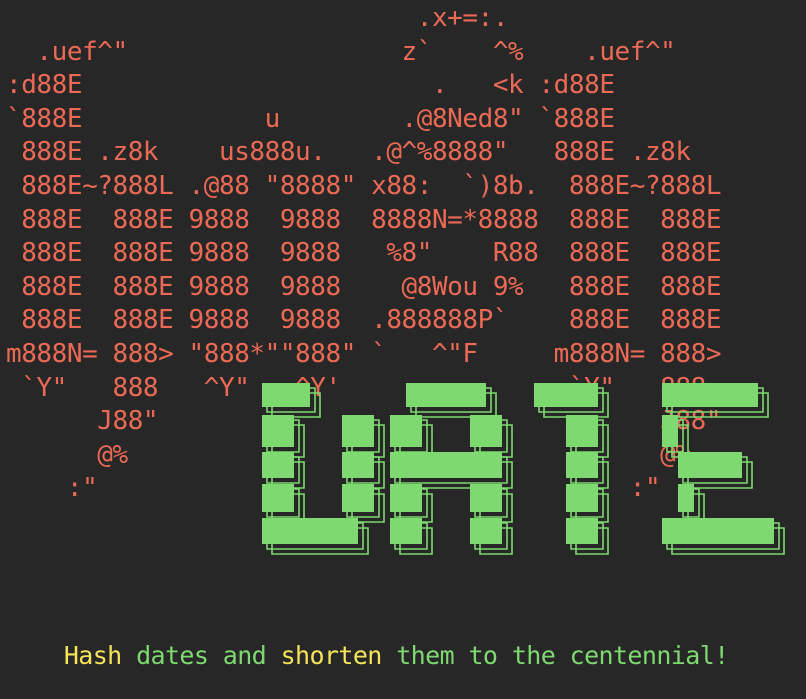  I want to click on logo-letter-a, so click(446, 463).